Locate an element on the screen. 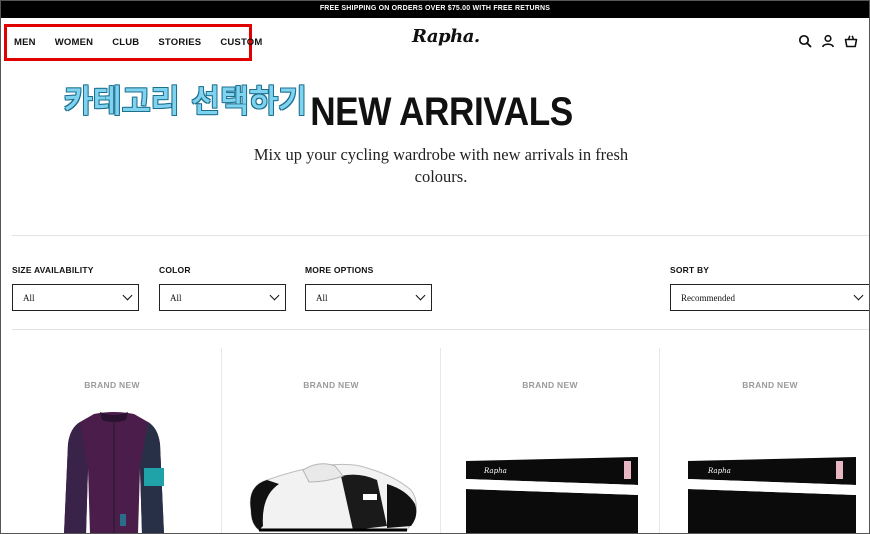  nav-item-women: WOMEN is located at coordinates (74, 42).